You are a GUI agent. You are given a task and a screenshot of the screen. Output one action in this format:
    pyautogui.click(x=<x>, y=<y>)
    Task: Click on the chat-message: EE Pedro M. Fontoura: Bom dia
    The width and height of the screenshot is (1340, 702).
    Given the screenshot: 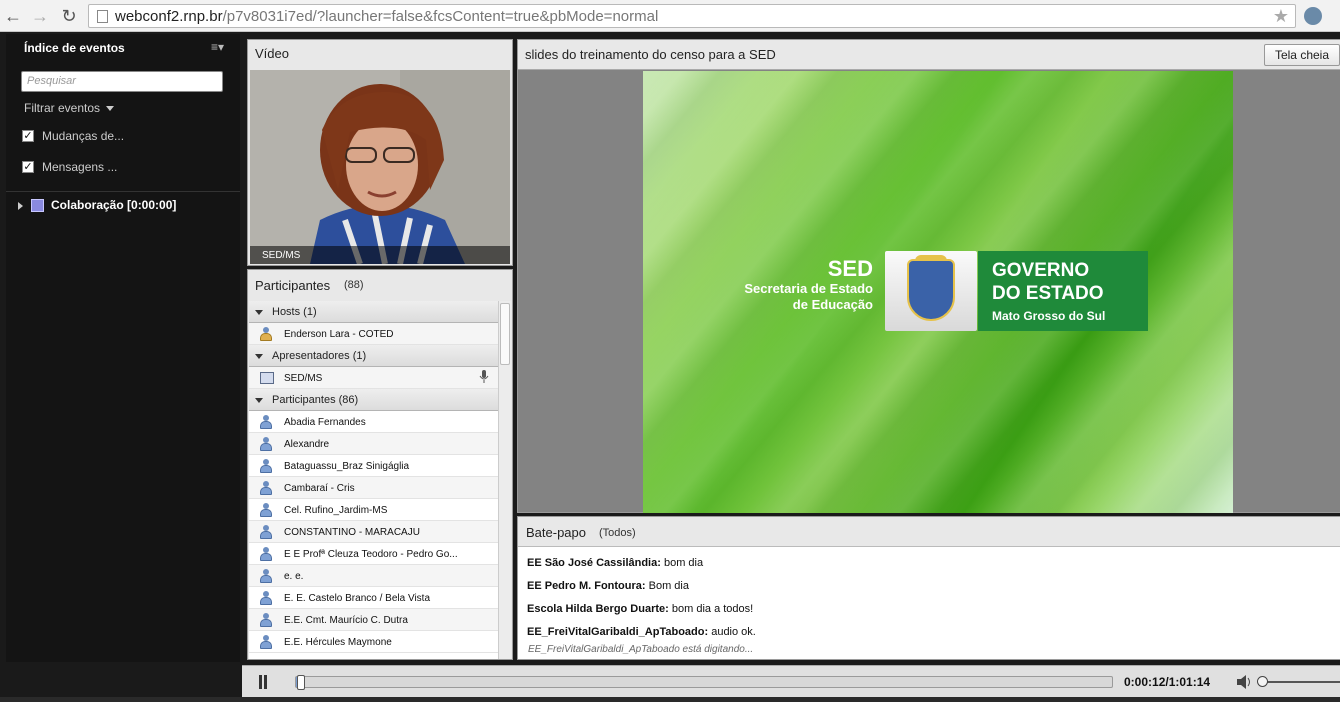 What is the action you would take?
    pyautogui.click(x=608, y=586)
    